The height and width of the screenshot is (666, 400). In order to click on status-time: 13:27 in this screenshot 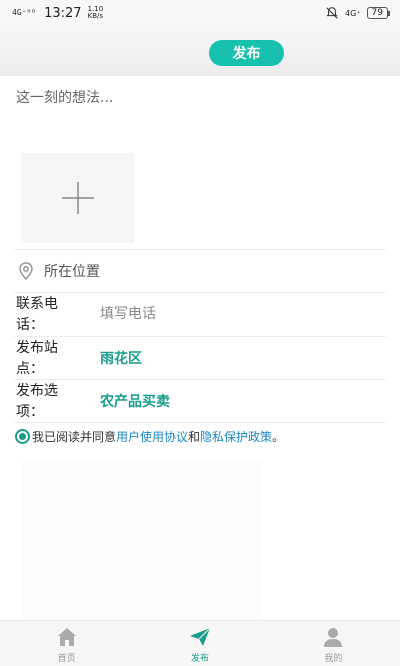, I will do `click(63, 13)`.